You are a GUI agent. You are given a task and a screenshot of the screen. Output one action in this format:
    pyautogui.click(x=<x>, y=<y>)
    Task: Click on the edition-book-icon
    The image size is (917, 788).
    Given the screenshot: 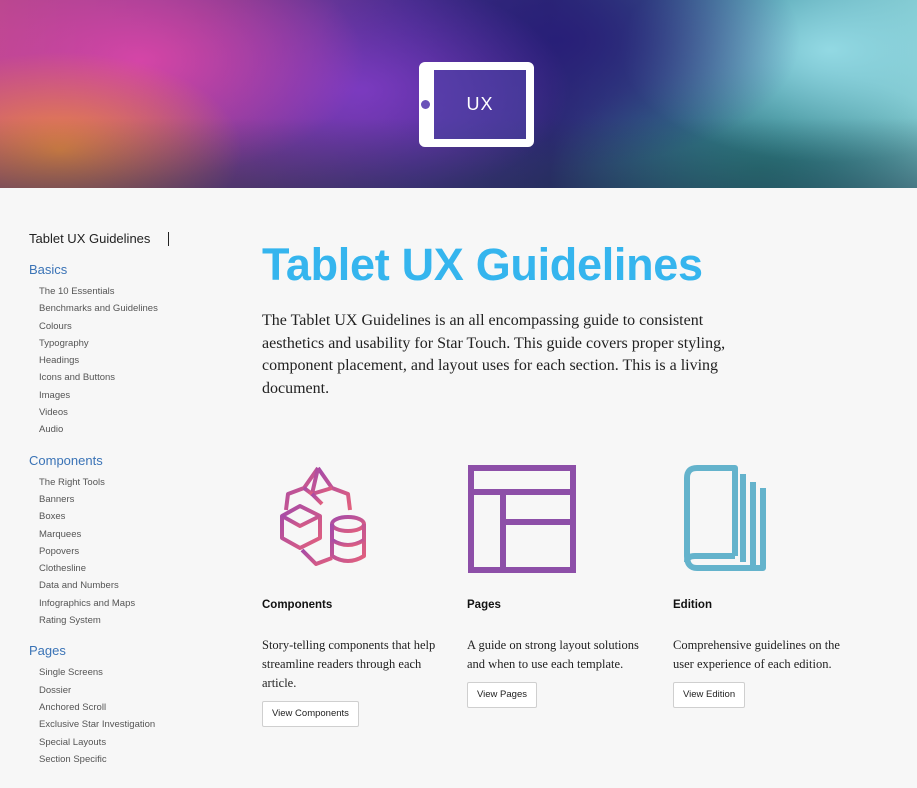 What is the action you would take?
    pyautogui.click(x=773, y=519)
    